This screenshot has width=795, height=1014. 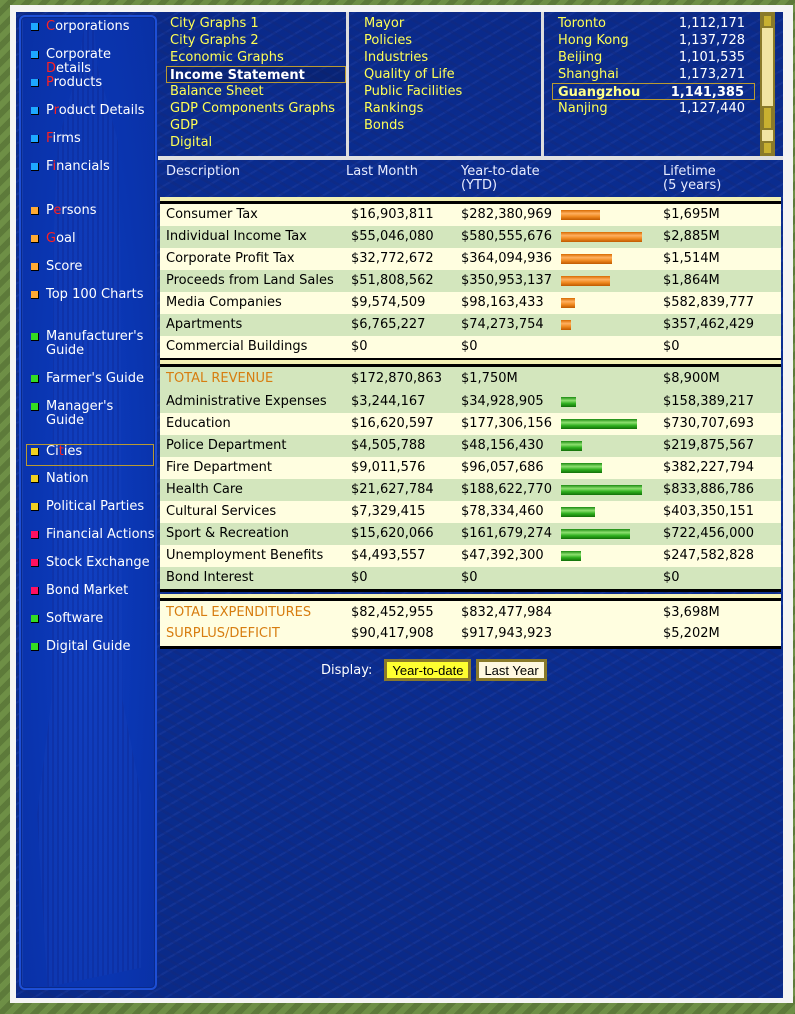 What do you see at coordinates (652, 108) in the screenshot?
I see `city-row: Nanjing 1,127,440` at bounding box center [652, 108].